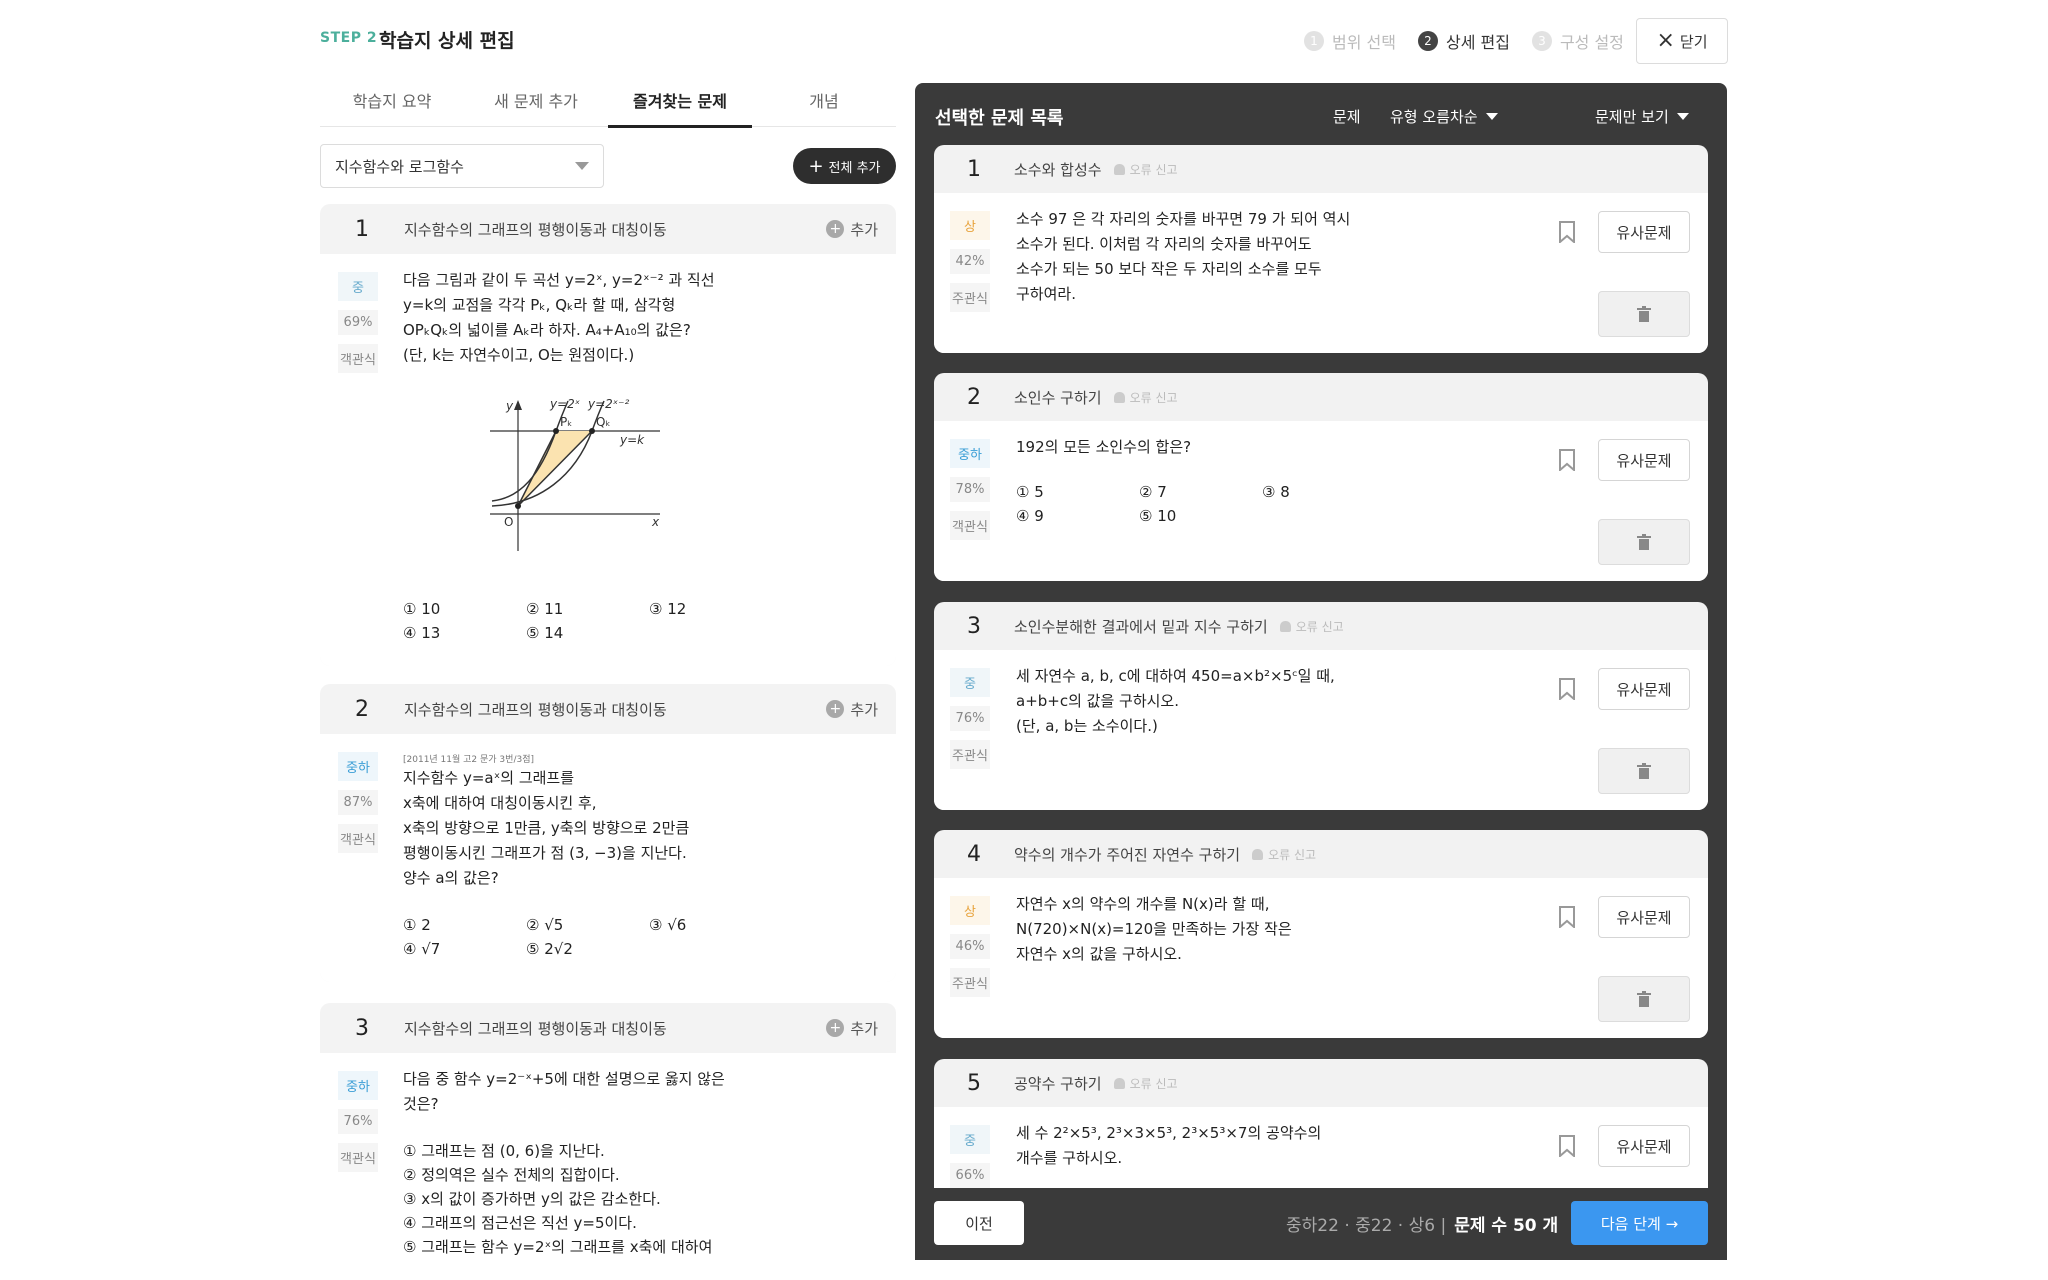  Describe the element at coordinates (545, 633) in the screenshot. I see `choice: ⑤ 14` at that location.